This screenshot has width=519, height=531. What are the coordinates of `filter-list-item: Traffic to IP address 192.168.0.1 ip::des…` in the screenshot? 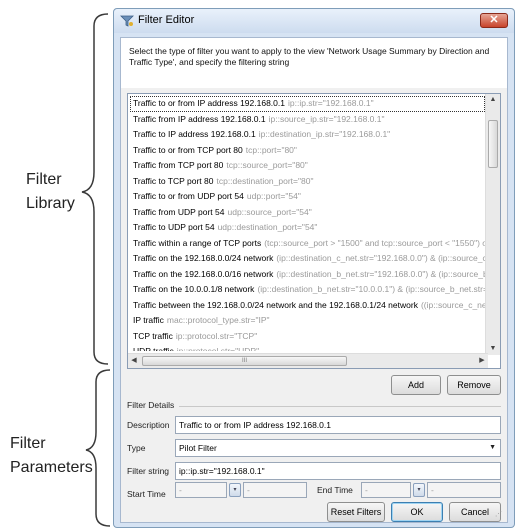 It's located at (307, 135).